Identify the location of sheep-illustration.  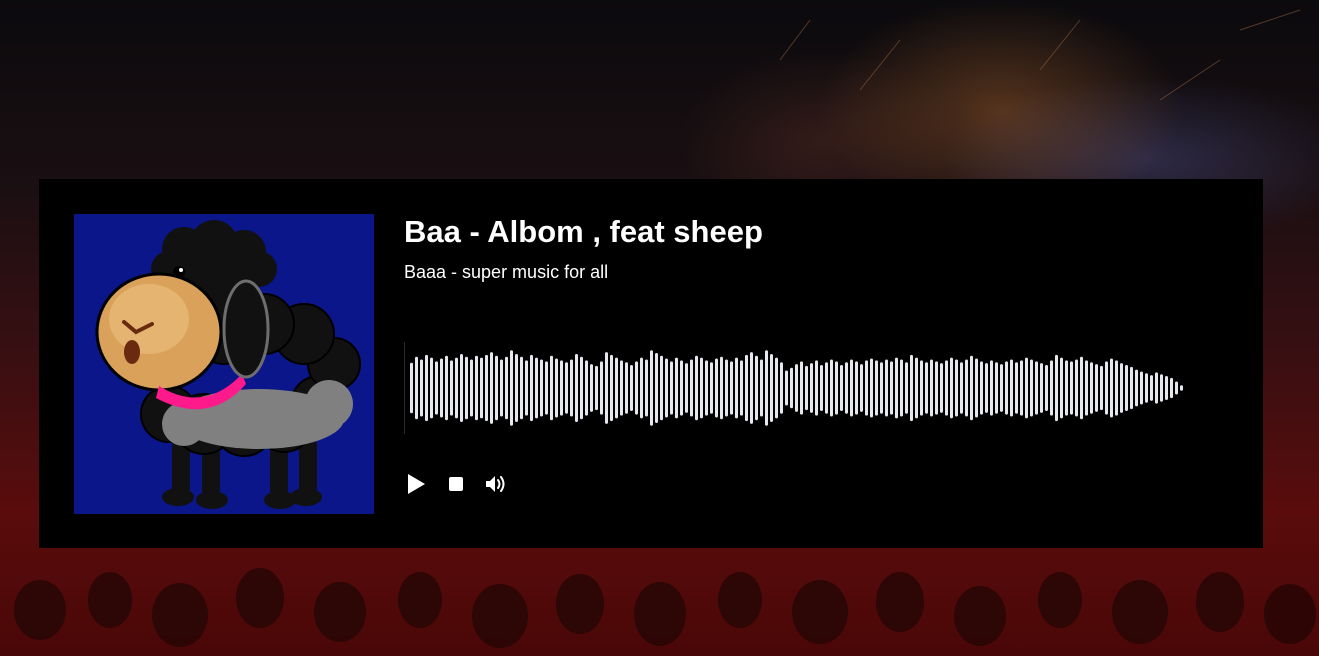
(228, 364).